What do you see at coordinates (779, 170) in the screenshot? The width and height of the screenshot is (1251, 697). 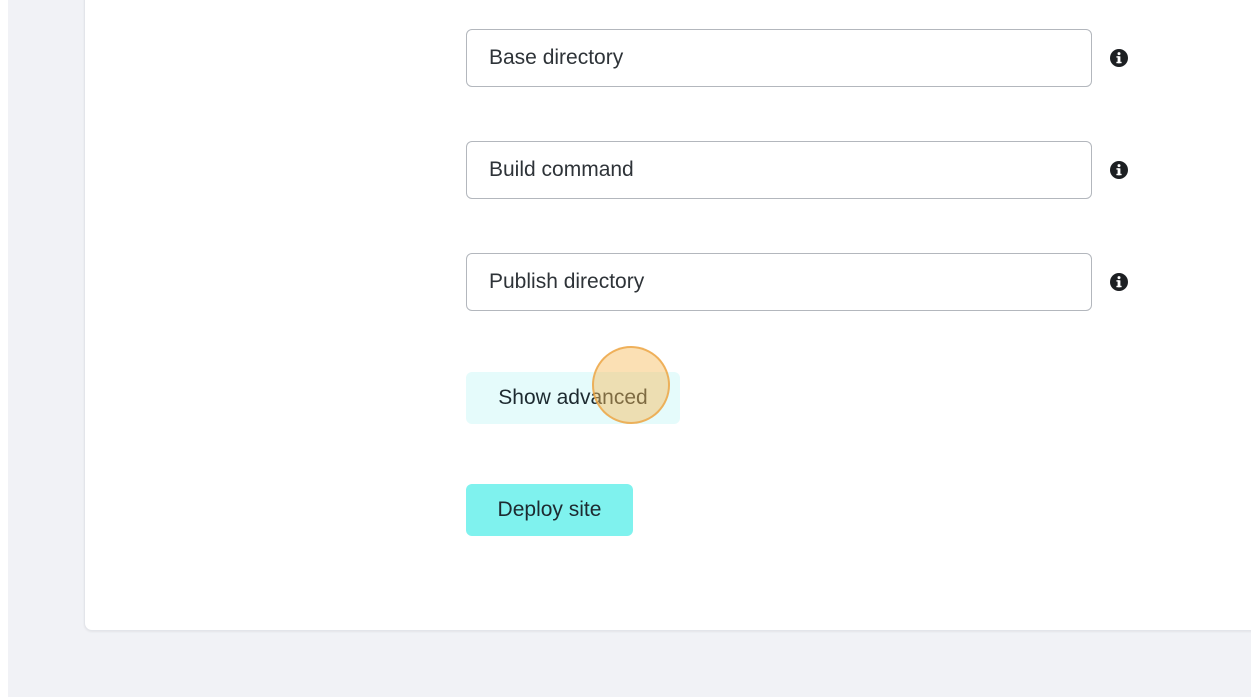 I see `build-command-input` at bounding box center [779, 170].